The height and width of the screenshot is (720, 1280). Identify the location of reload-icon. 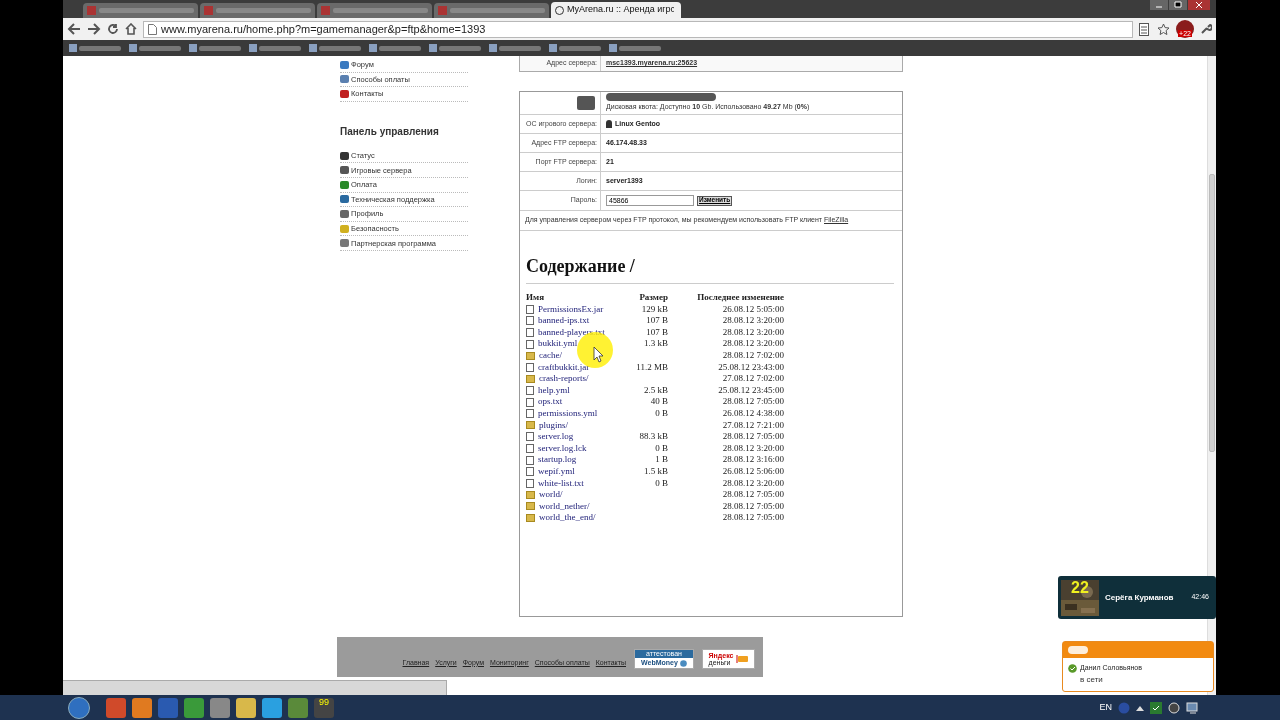
(113, 29).